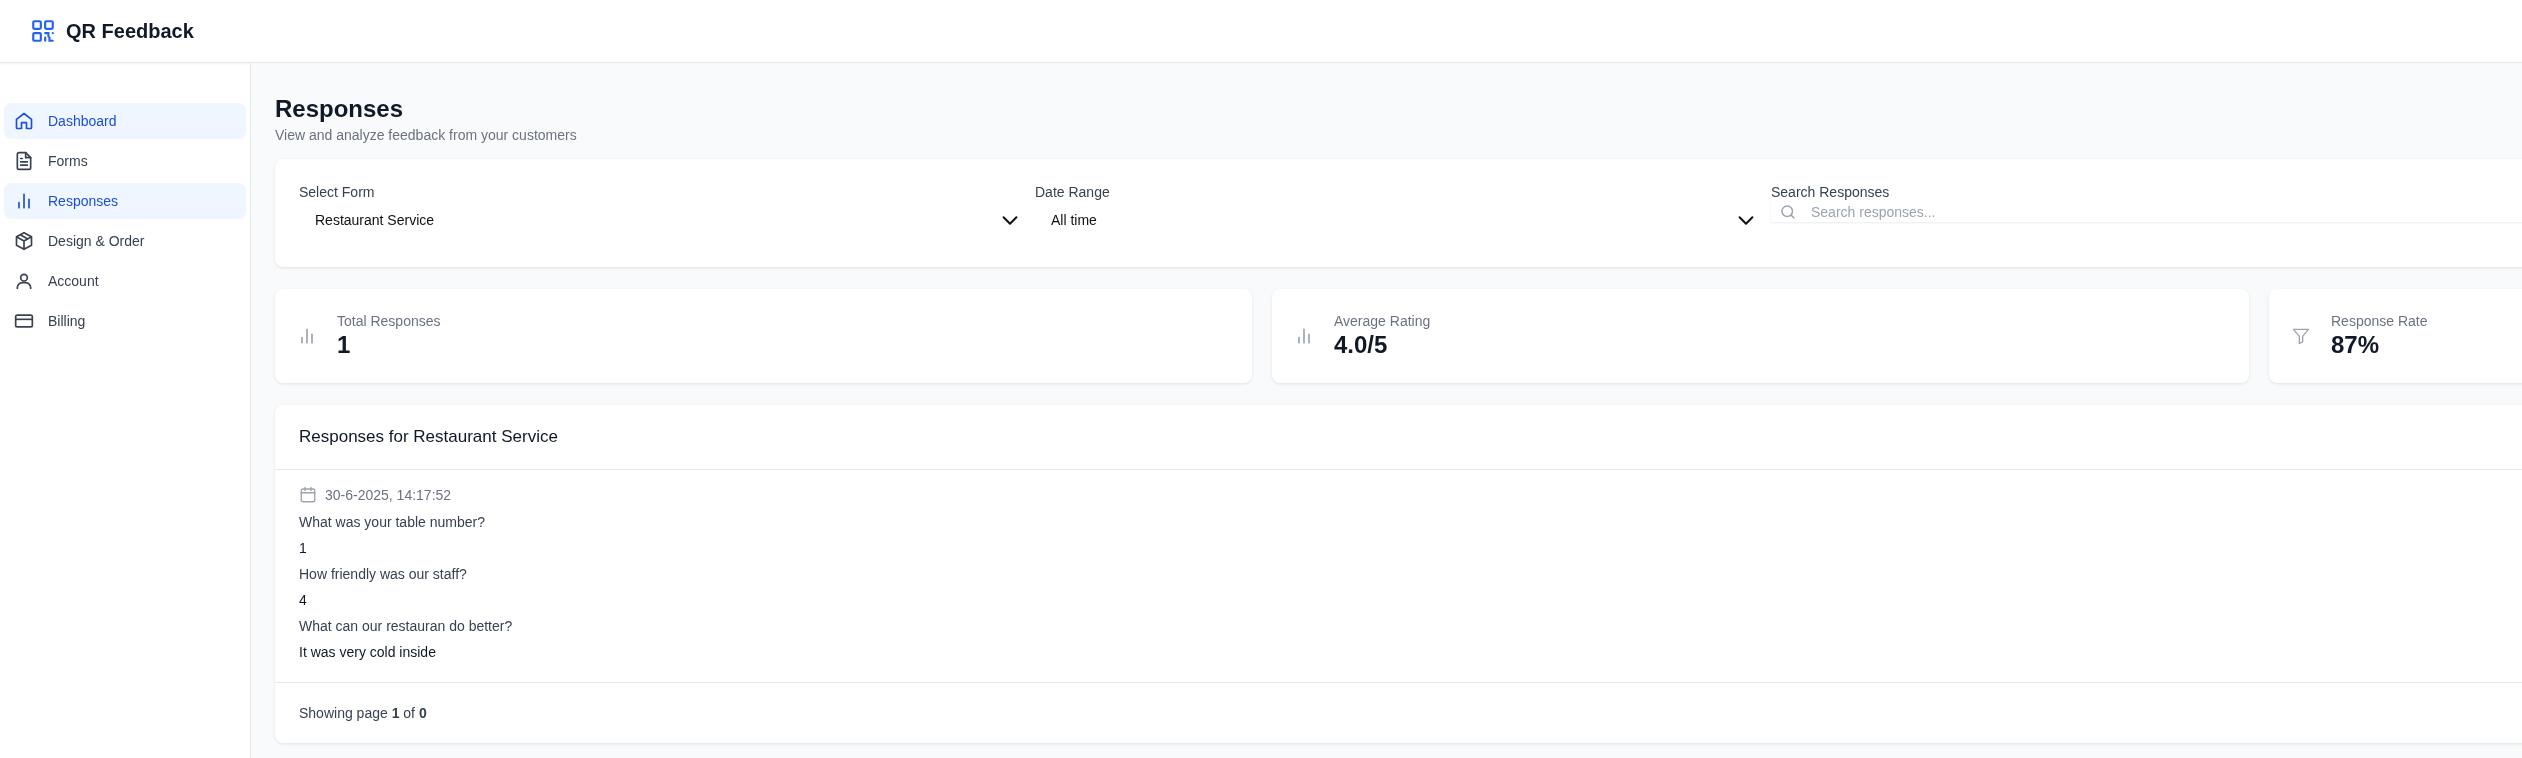 The image size is (2522, 758). What do you see at coordinates (125, 281) in the screenshot?
I see `sidebar-item: Account` at bounding box center [125, 281].